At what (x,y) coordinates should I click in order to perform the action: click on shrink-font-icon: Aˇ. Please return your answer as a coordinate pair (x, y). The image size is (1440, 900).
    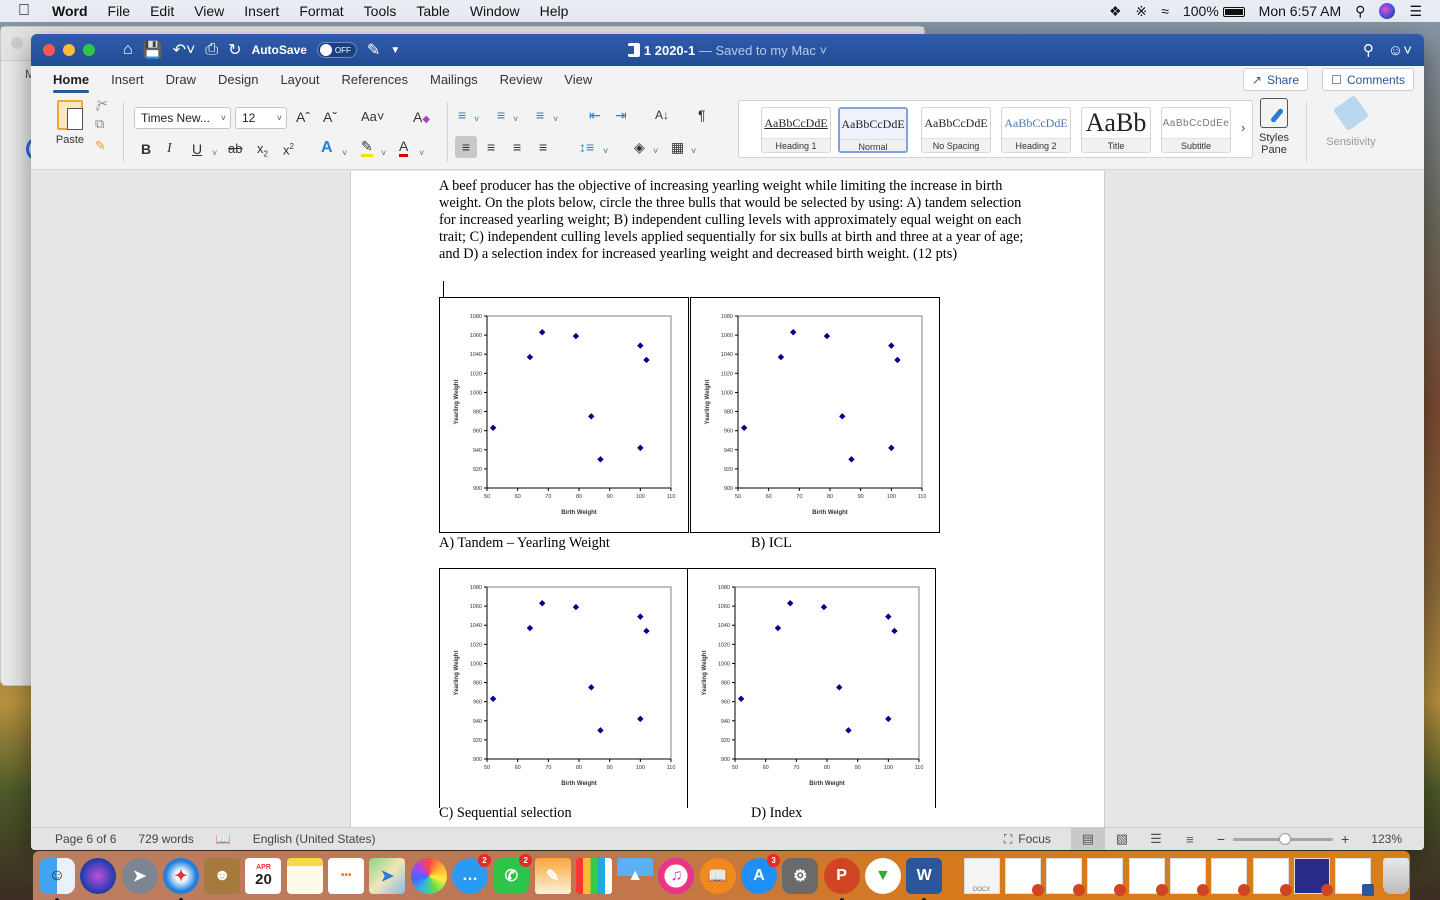
    Looking at the image, I should click on (330, 117).